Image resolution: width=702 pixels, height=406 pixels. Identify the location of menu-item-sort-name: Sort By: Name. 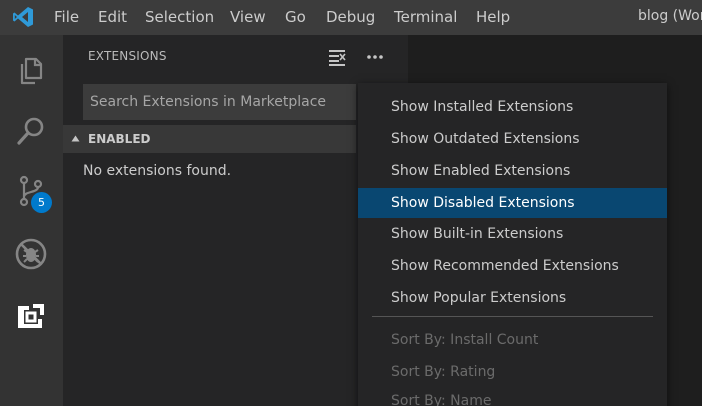
(441, 399).